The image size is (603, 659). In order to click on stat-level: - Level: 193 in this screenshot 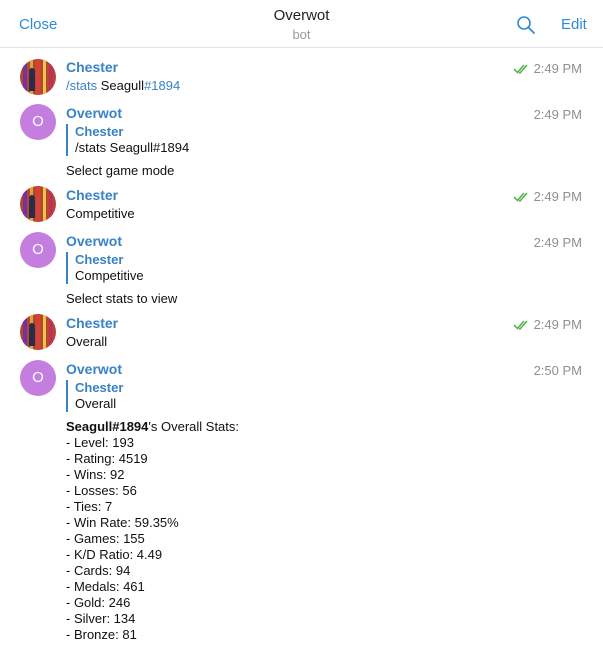, I will do `click(100, 442)`.